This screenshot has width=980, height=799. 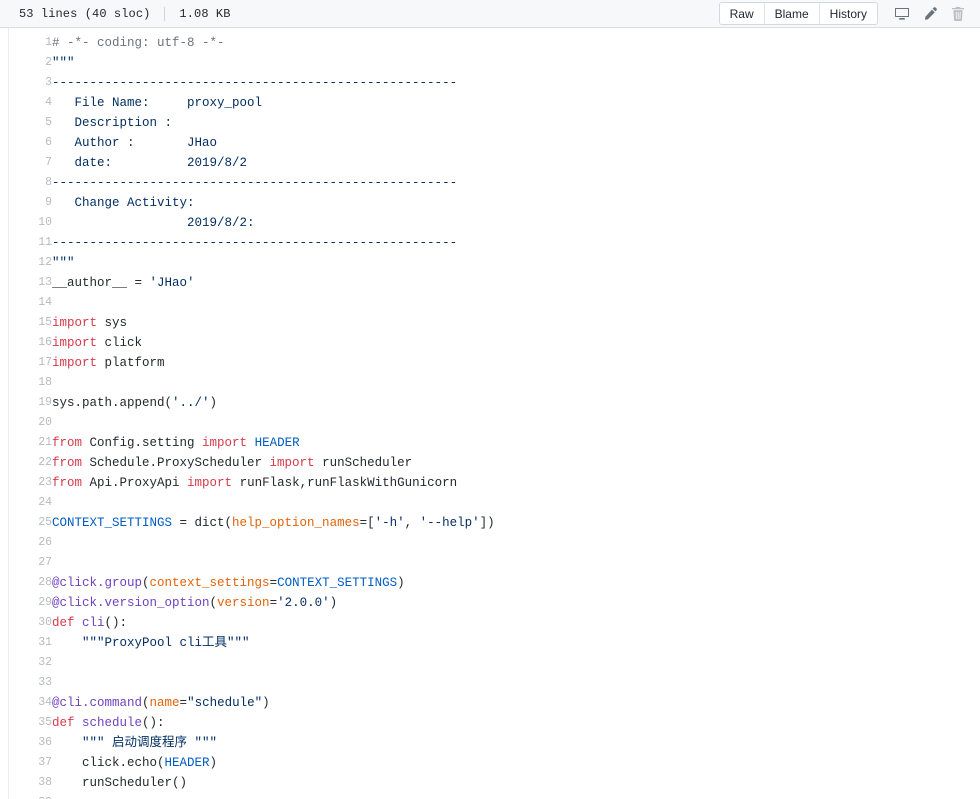 I want to click on code-token-plain: sys, so click(x=112, y=323).